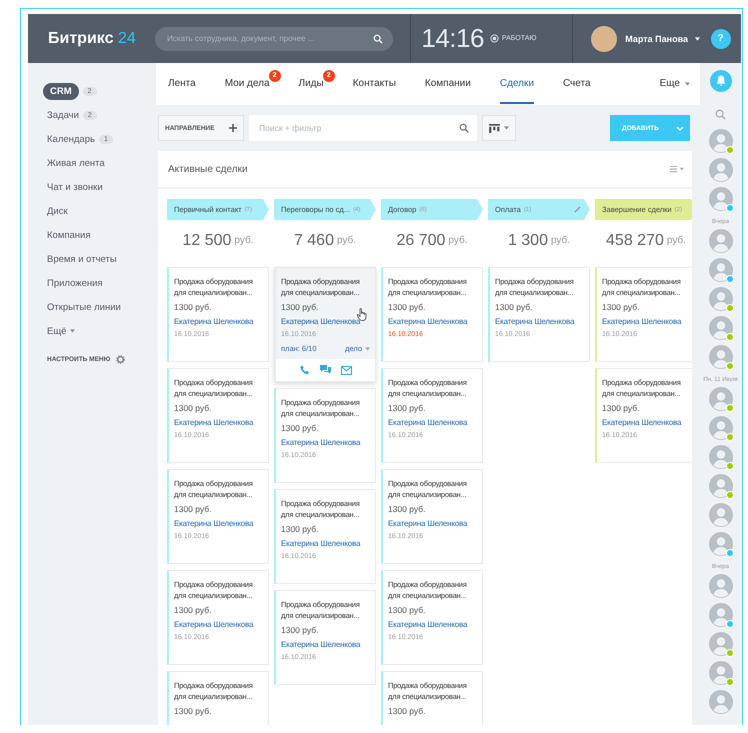 The height and width of the screenshot is (733, 748). Describe the element at coordinates (656, 39) in the screenshot. I see `user-name: Марта Панова` at that location.